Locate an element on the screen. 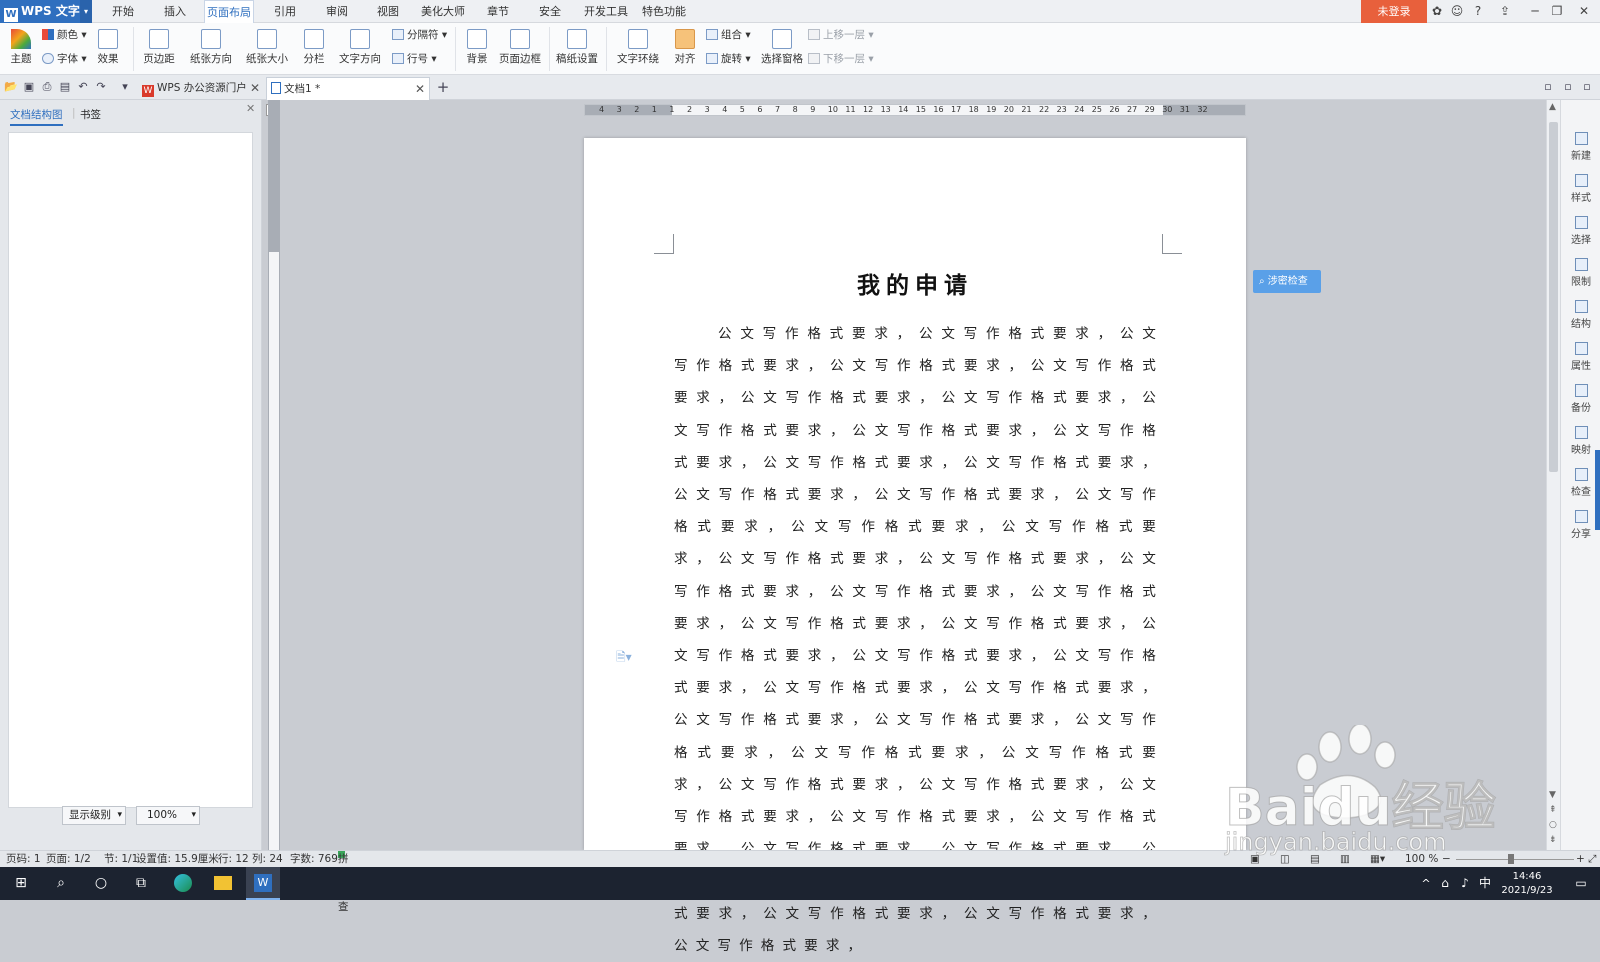 This screenshot has width=1600, height=962. vertical-scrollbar: ▲ ▼ ⇞ ○ ⇟ is located at coordinates (1553, 475).